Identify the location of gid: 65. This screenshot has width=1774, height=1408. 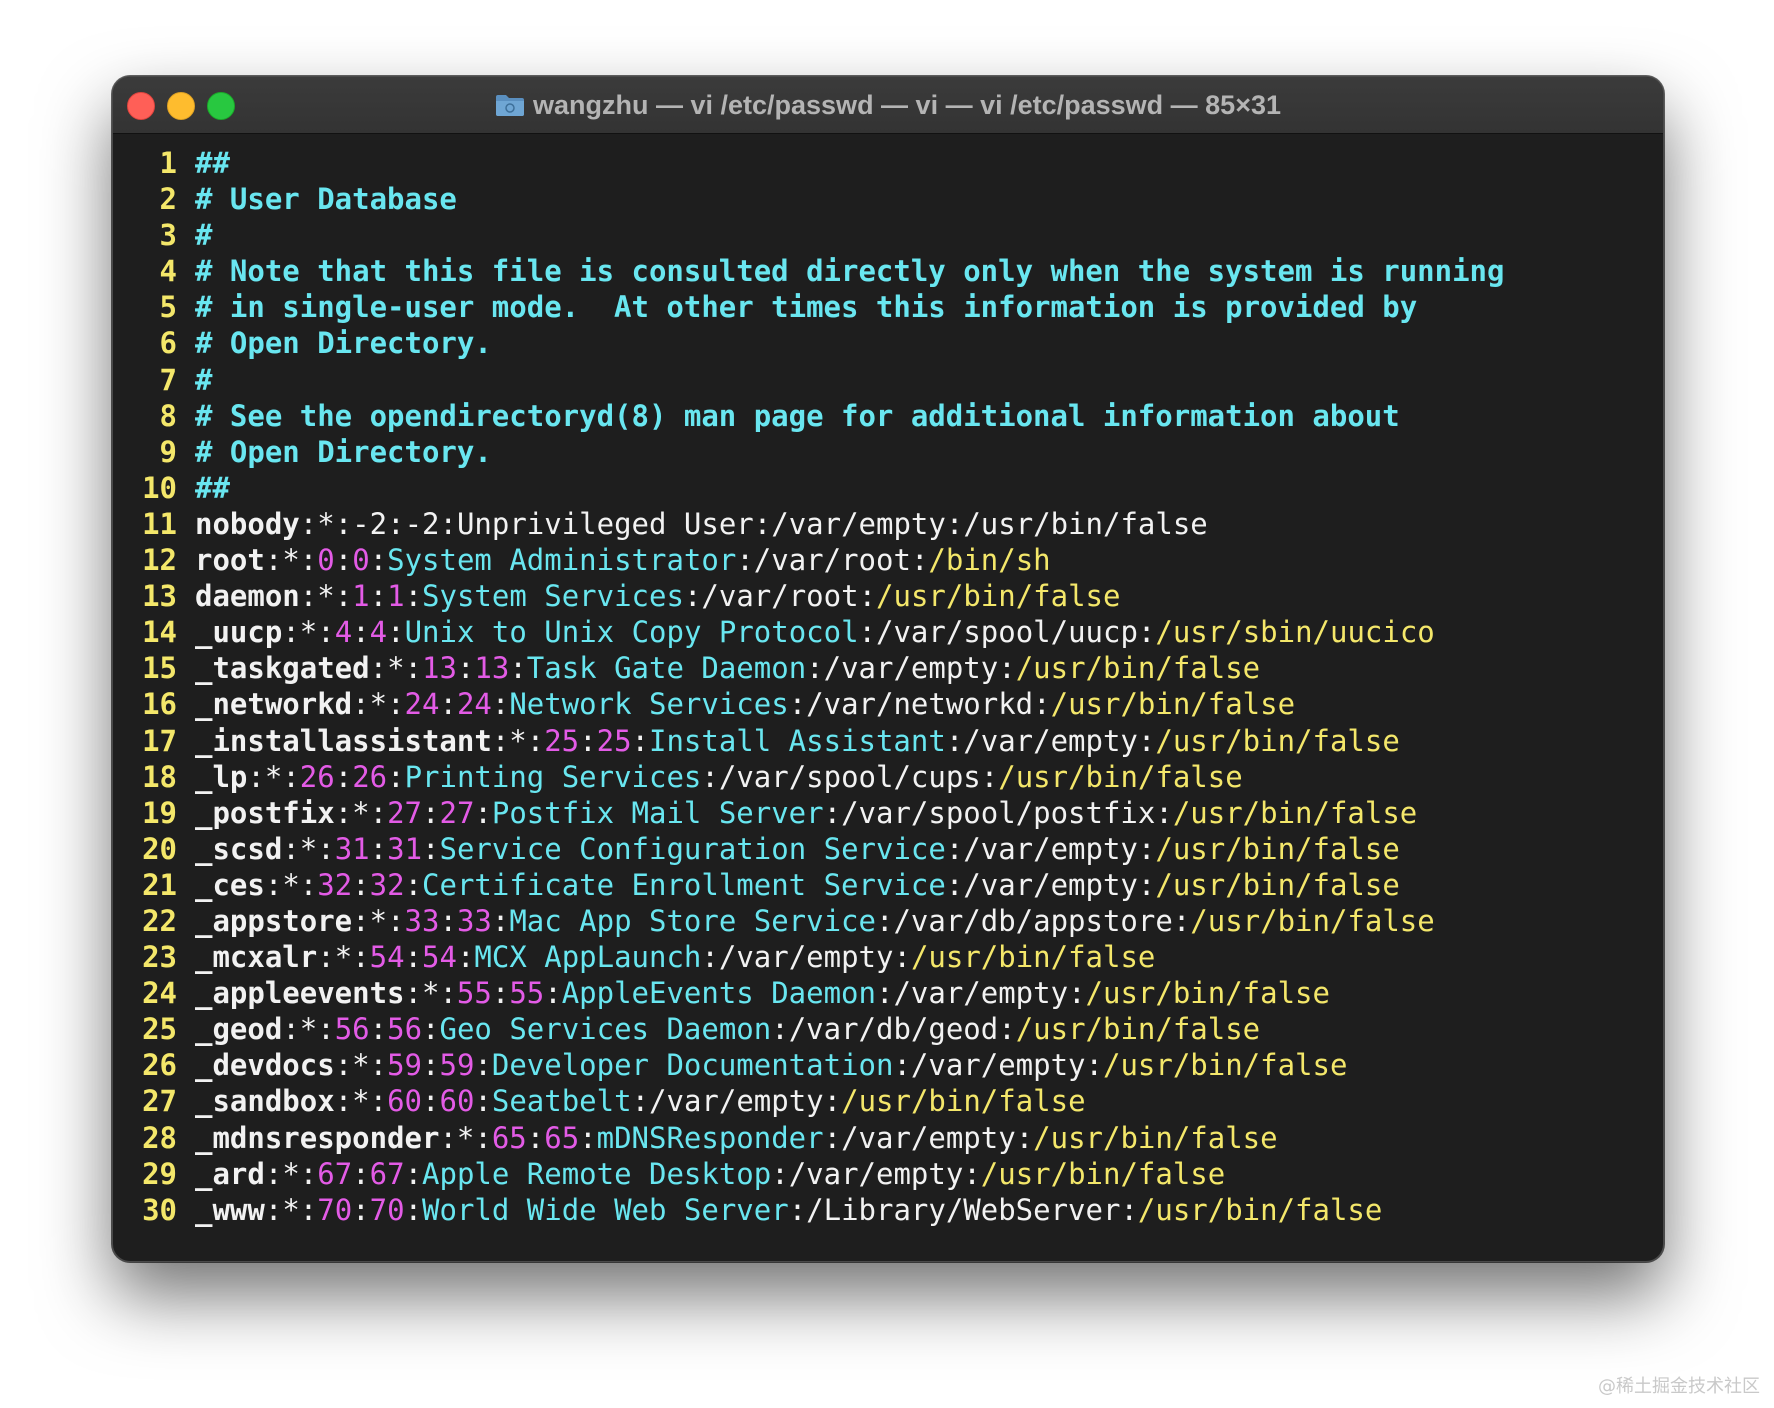
(562, 1137).